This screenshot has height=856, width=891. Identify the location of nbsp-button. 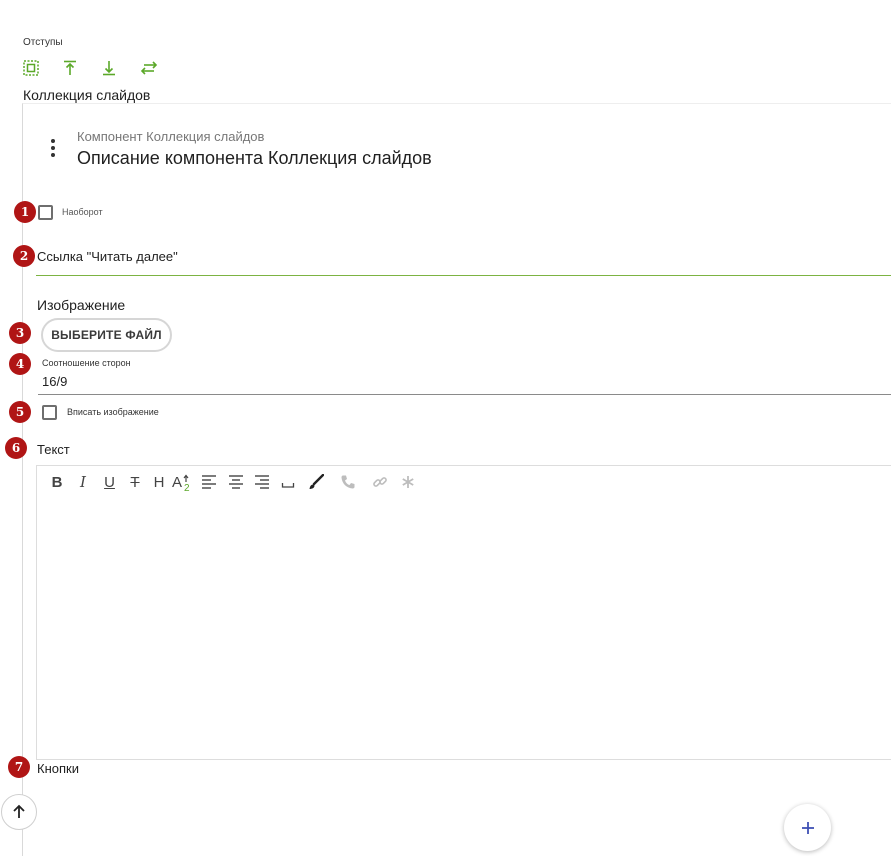
(288, 482).